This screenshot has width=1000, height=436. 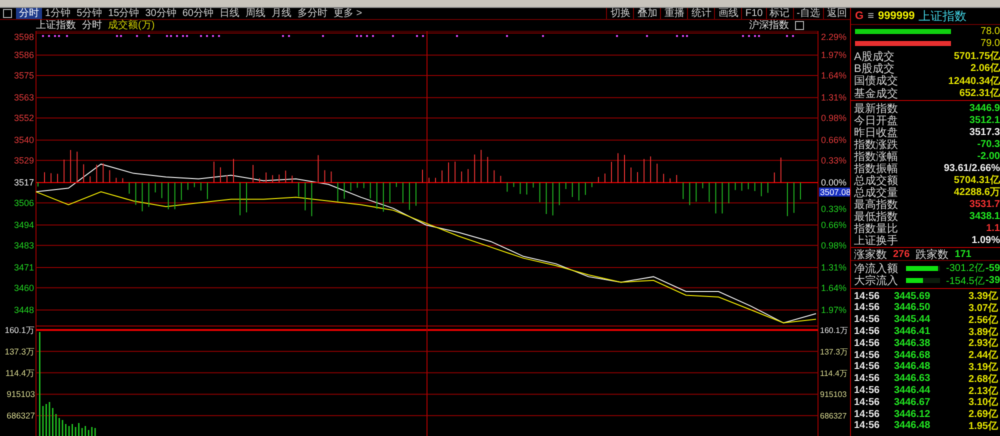 What do you see at coordinates (24, 287) in the screenshot?
I see `price-axis-label: 3460` at bounding box center [24, 287].